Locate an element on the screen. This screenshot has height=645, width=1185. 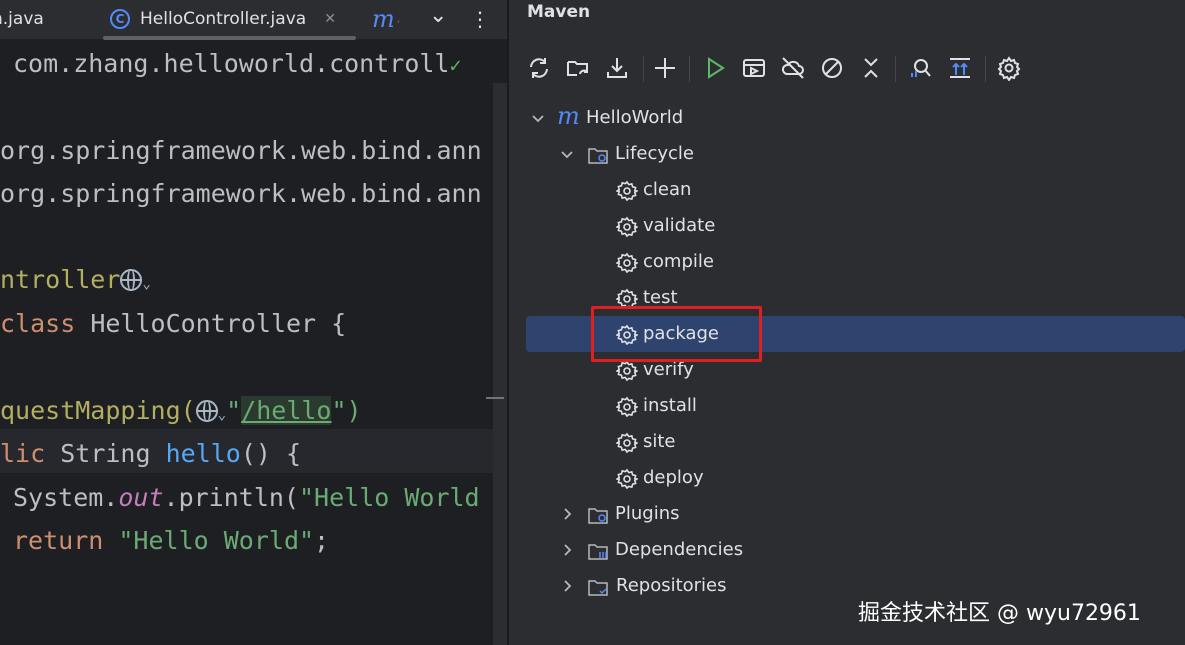
tree-item-label: compile is located at coordinates (678, 261).